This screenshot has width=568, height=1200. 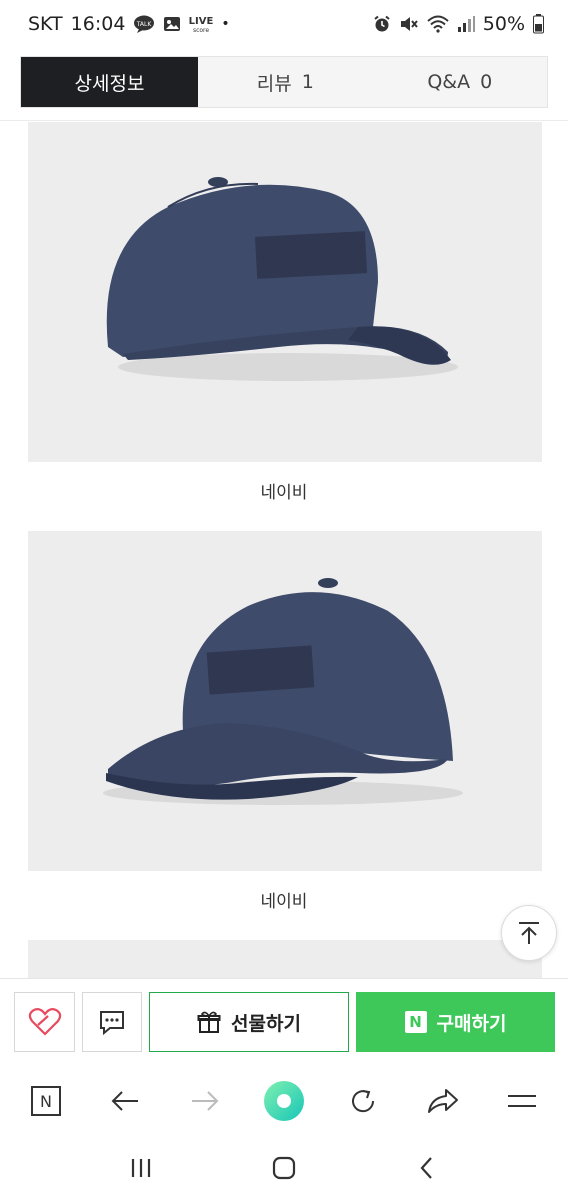 I want to click on naver-home-icon: N, so click(x=45, y=1101).